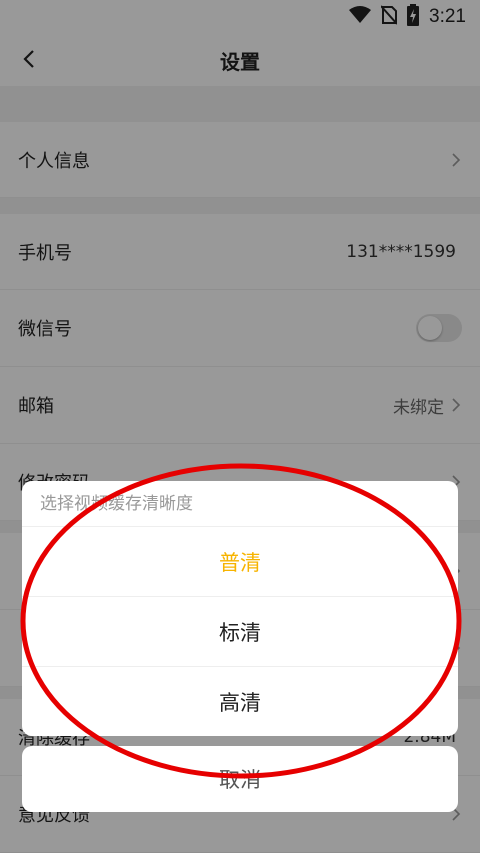  What do you see at coordinates (240, 779) in the screenshot?
I see `cancel-button: 取消` at bounding box center [240, 779].